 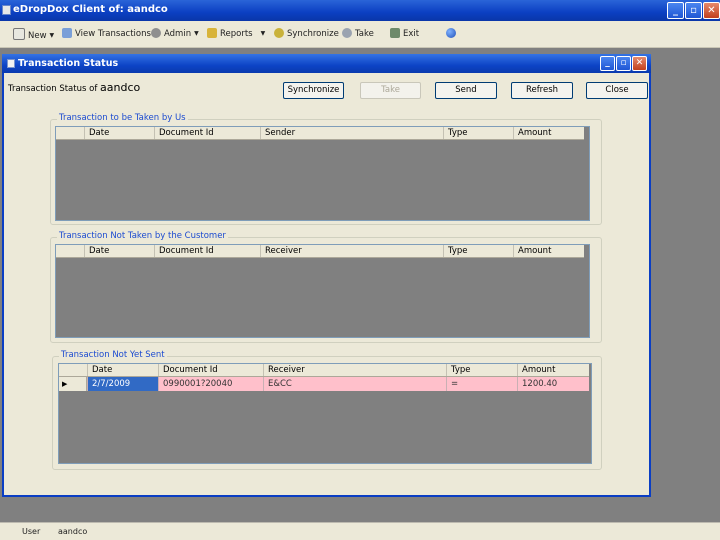 I want to click on row-selector-icon: ▶, so click(x=73, y=384).